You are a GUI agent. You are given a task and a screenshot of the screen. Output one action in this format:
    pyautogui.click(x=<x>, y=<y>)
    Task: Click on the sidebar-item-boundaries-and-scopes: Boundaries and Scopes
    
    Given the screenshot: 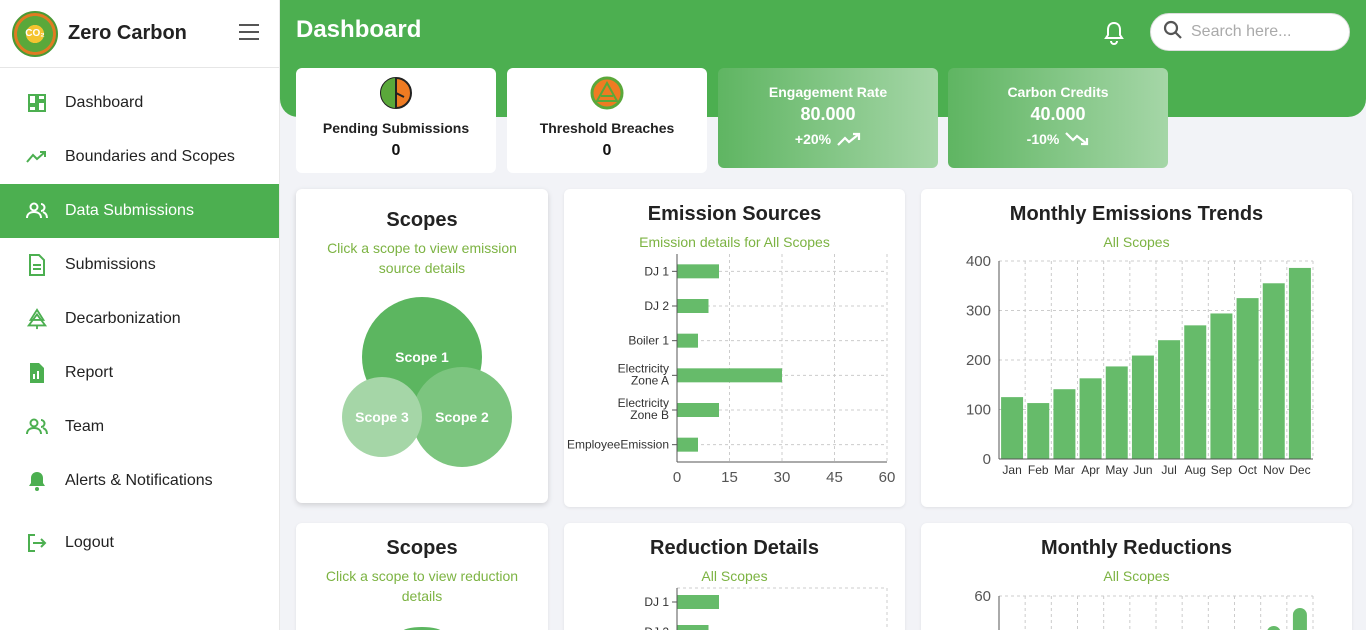 What is the action you would take?
    pyautogui.click(x=139, y=157)
    